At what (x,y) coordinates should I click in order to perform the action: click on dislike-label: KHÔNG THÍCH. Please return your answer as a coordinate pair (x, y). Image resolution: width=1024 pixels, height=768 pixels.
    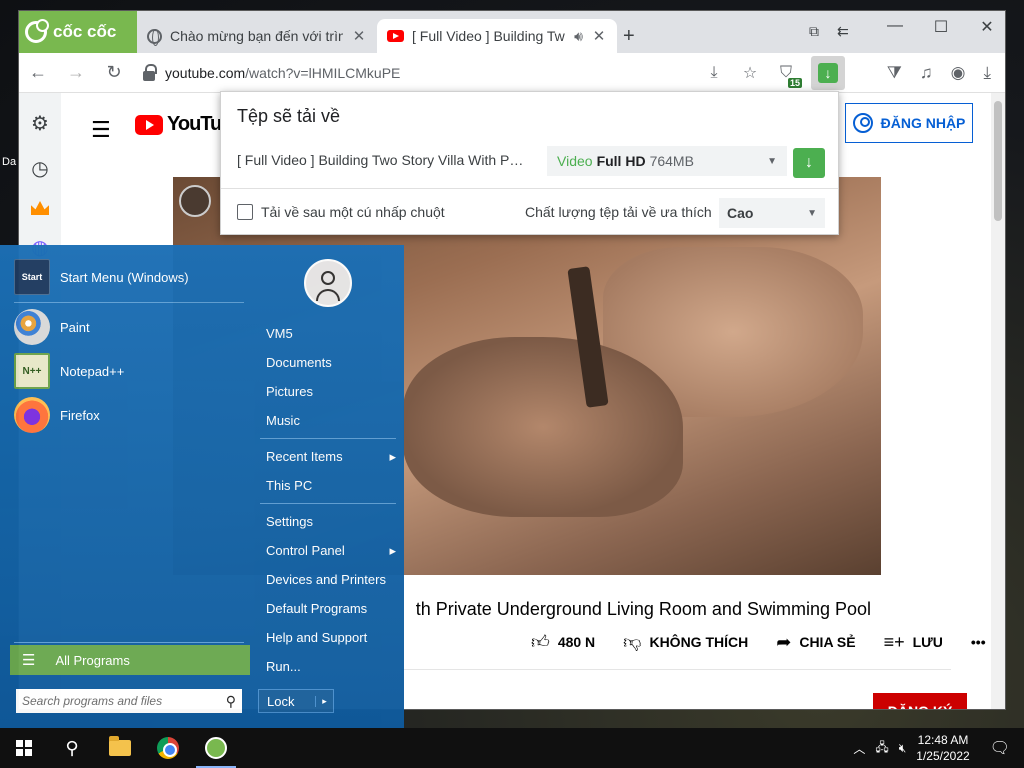
    Looking at the image, I should click on (699, 642).